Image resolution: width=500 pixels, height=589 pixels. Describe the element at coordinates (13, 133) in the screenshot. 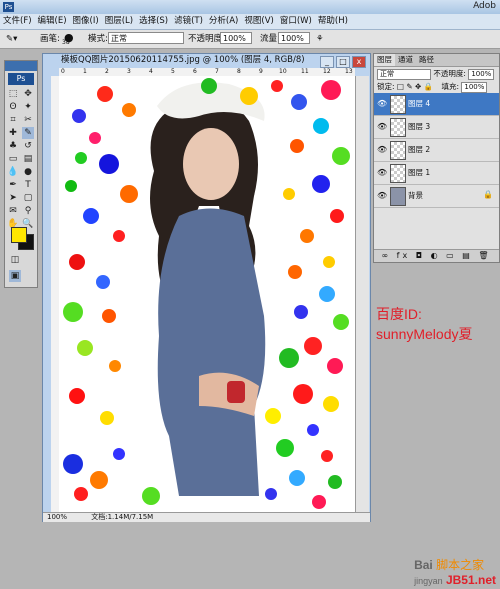

I see `healing-tool-icon: ✚` at that location.